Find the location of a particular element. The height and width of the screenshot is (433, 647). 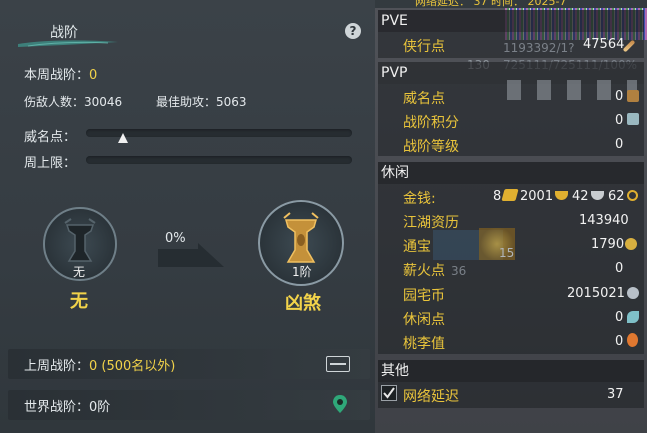

money-gold-bars: 8 is located at coordinates (497, 196).